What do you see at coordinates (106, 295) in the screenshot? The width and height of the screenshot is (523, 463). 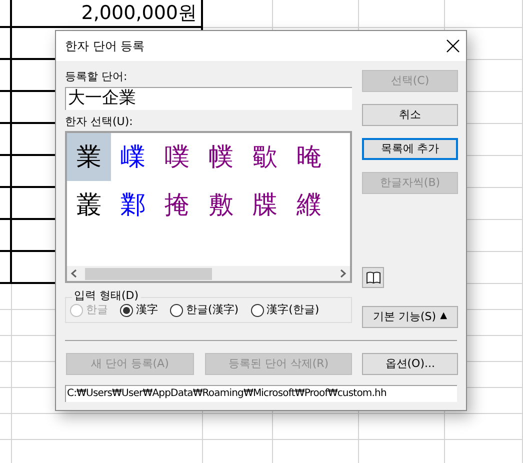 I see `group-label: 입력 형태(D)` at bounding box center [106, 295].